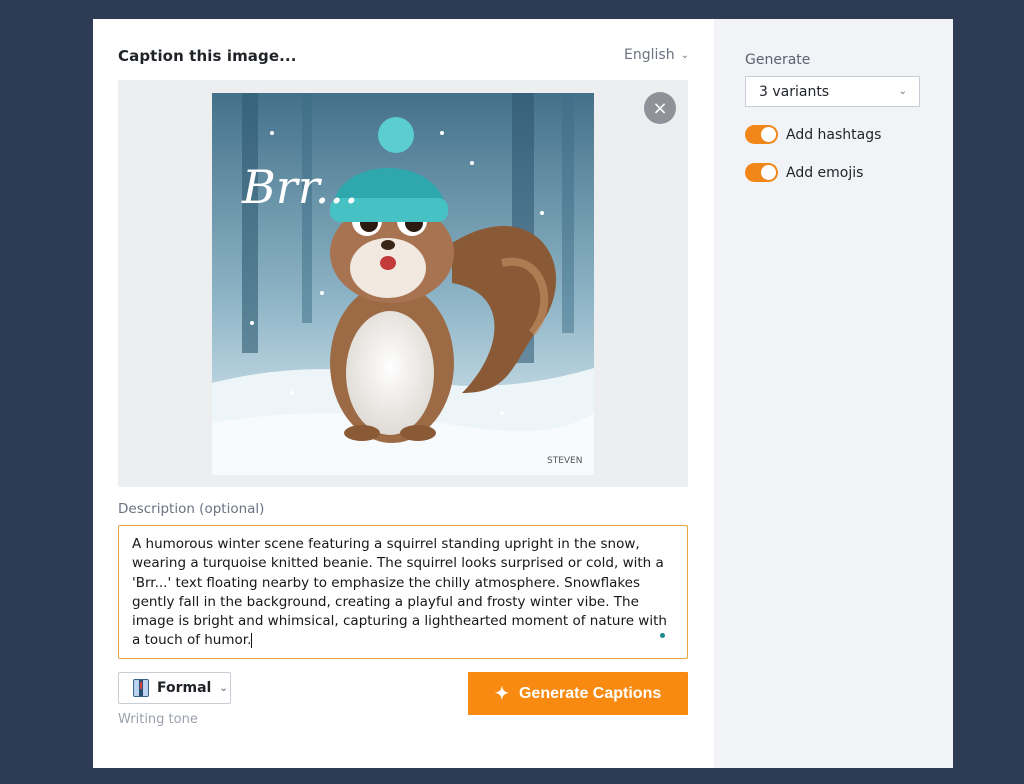  I want to click on variants-dropdown: 3 variants ⌄, so click(832, 91).